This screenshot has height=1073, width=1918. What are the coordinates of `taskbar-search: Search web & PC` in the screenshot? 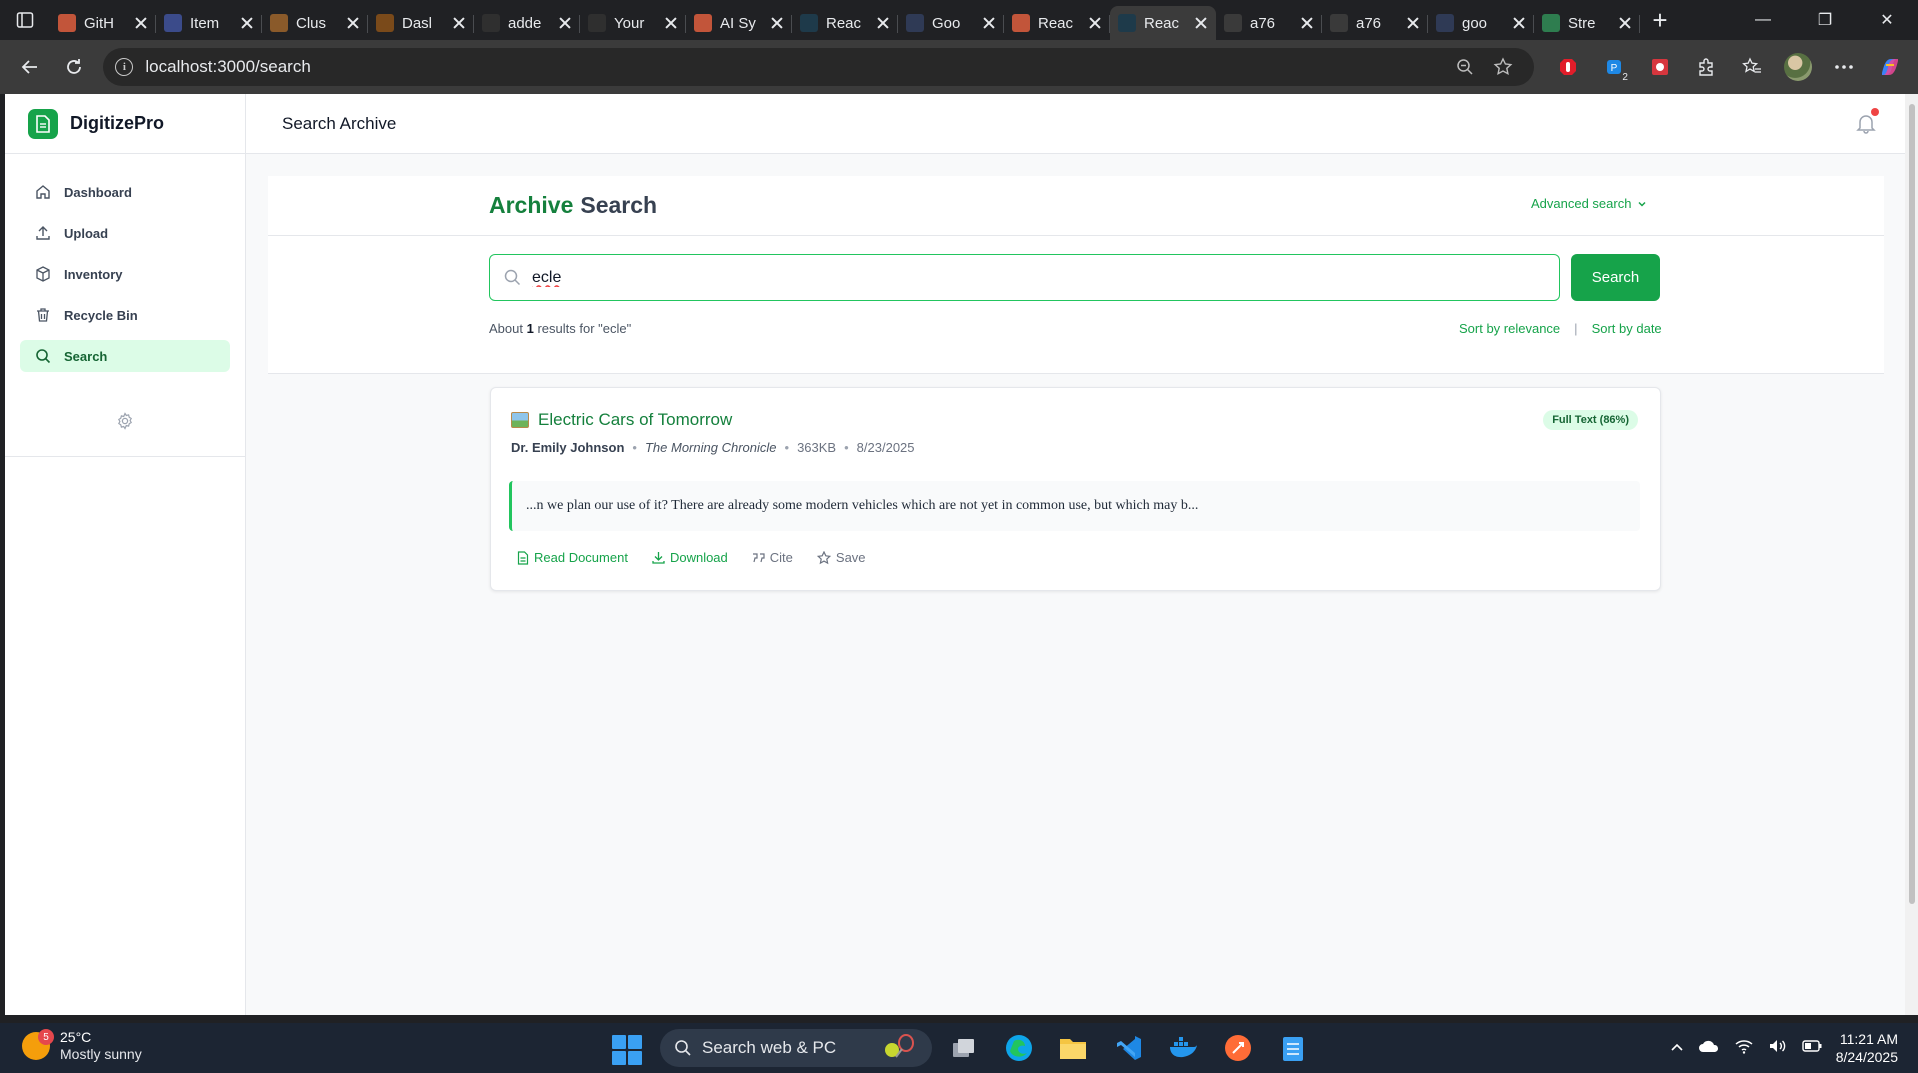 It's located at (796, 1048).